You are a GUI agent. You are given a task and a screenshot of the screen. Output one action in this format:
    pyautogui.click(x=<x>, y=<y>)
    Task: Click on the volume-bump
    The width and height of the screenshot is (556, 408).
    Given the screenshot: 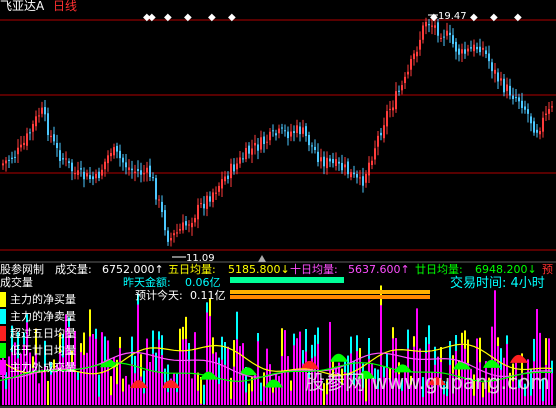 What is the action you would take?
    pyautogui.click(x=519, y=358)
    